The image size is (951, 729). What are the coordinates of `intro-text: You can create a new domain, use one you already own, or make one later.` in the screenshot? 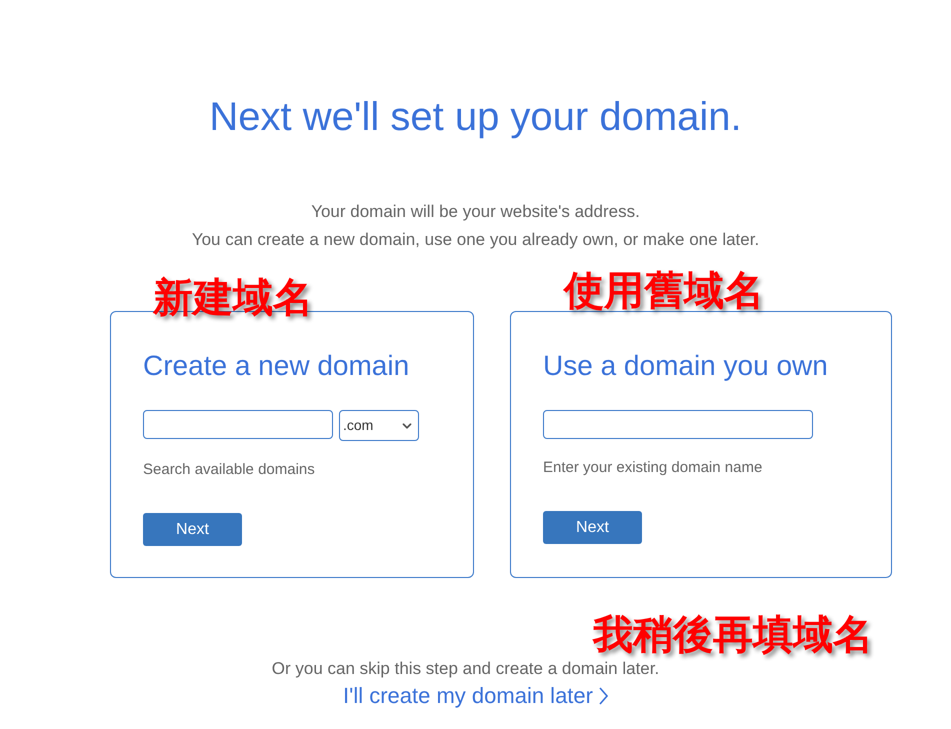 It's located at (476, 240).